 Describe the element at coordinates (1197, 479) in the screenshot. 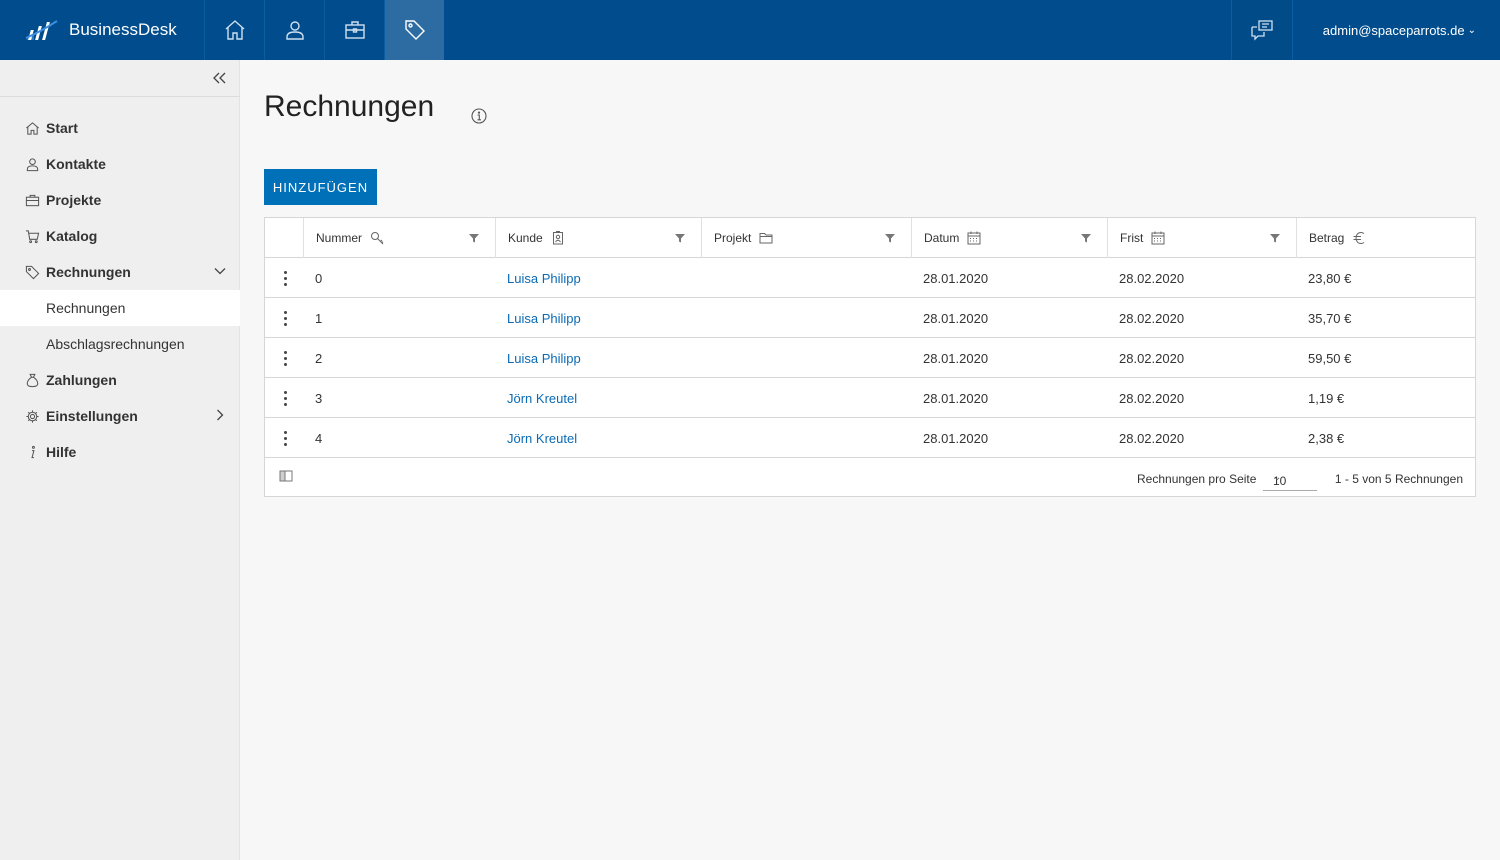

I see `per-page-label: Rechnungen pro Seite` at that location.